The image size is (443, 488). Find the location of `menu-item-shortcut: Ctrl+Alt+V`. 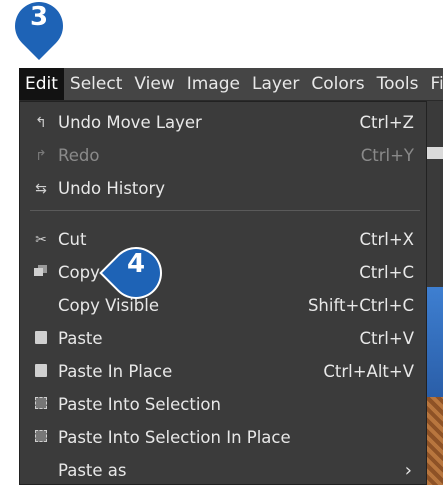

menu-item-shortcut: Ctrl+Alt+V is located at coordinates (368, 371).